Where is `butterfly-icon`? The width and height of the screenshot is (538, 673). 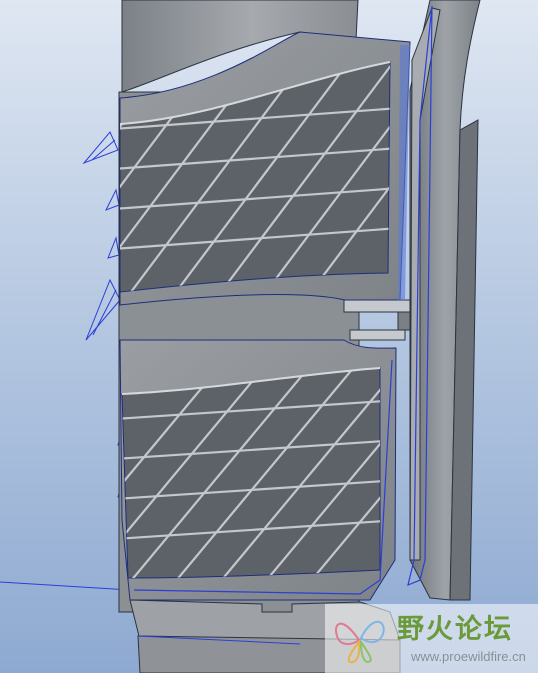
butterfly-icon is located at coordinates (360, 642).